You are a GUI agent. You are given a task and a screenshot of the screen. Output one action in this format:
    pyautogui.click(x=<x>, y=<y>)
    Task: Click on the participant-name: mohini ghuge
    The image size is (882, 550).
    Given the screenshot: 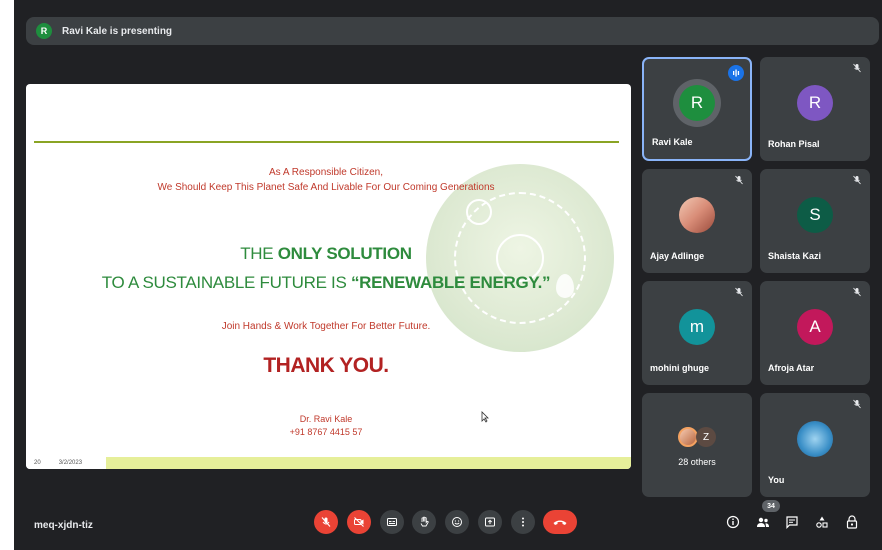 What is the action you would take?
    pyautogui.click(x=679, y=368)
    